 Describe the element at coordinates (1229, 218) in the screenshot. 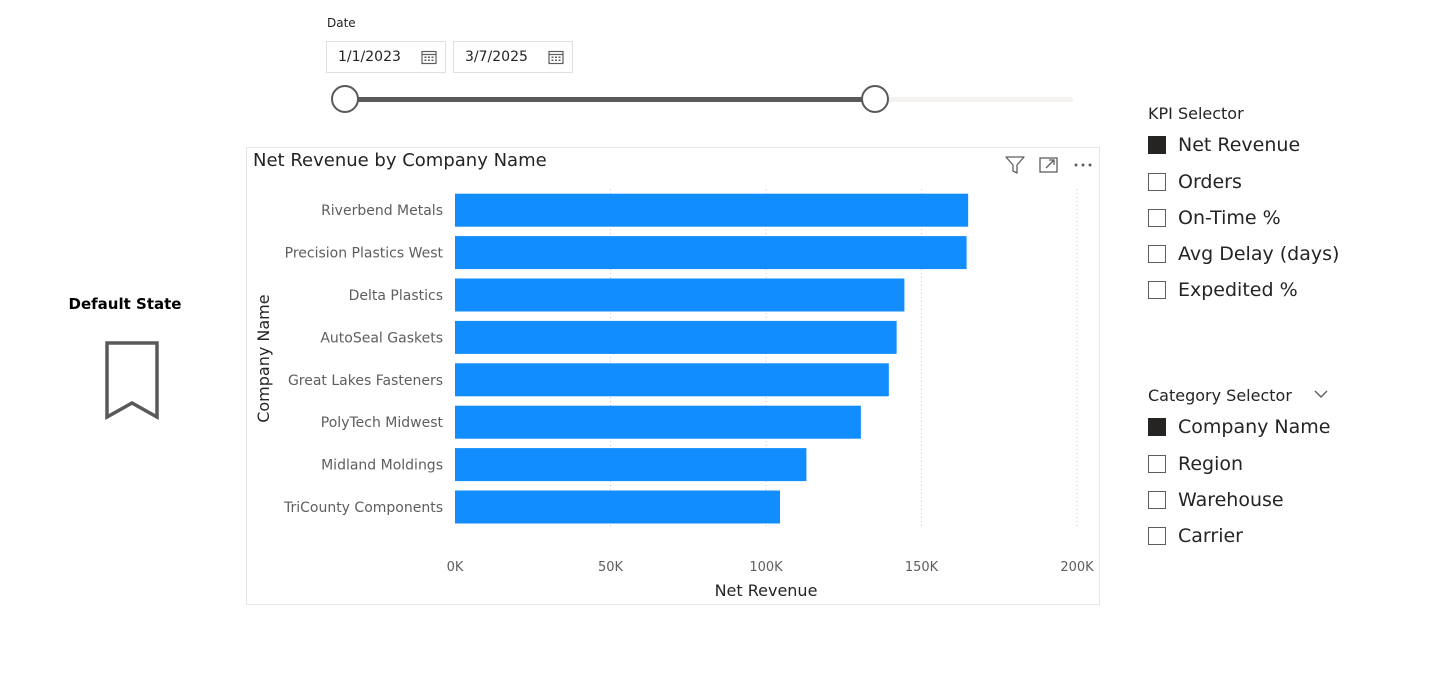

I see `kpi-option-label: On-Time %` at that location.